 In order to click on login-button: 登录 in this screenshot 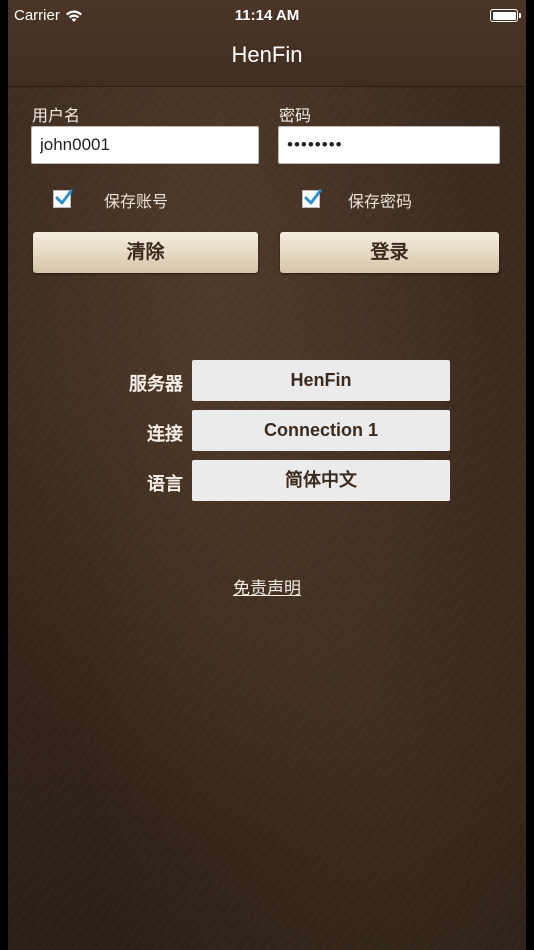, I will do `click(389, 252)`.